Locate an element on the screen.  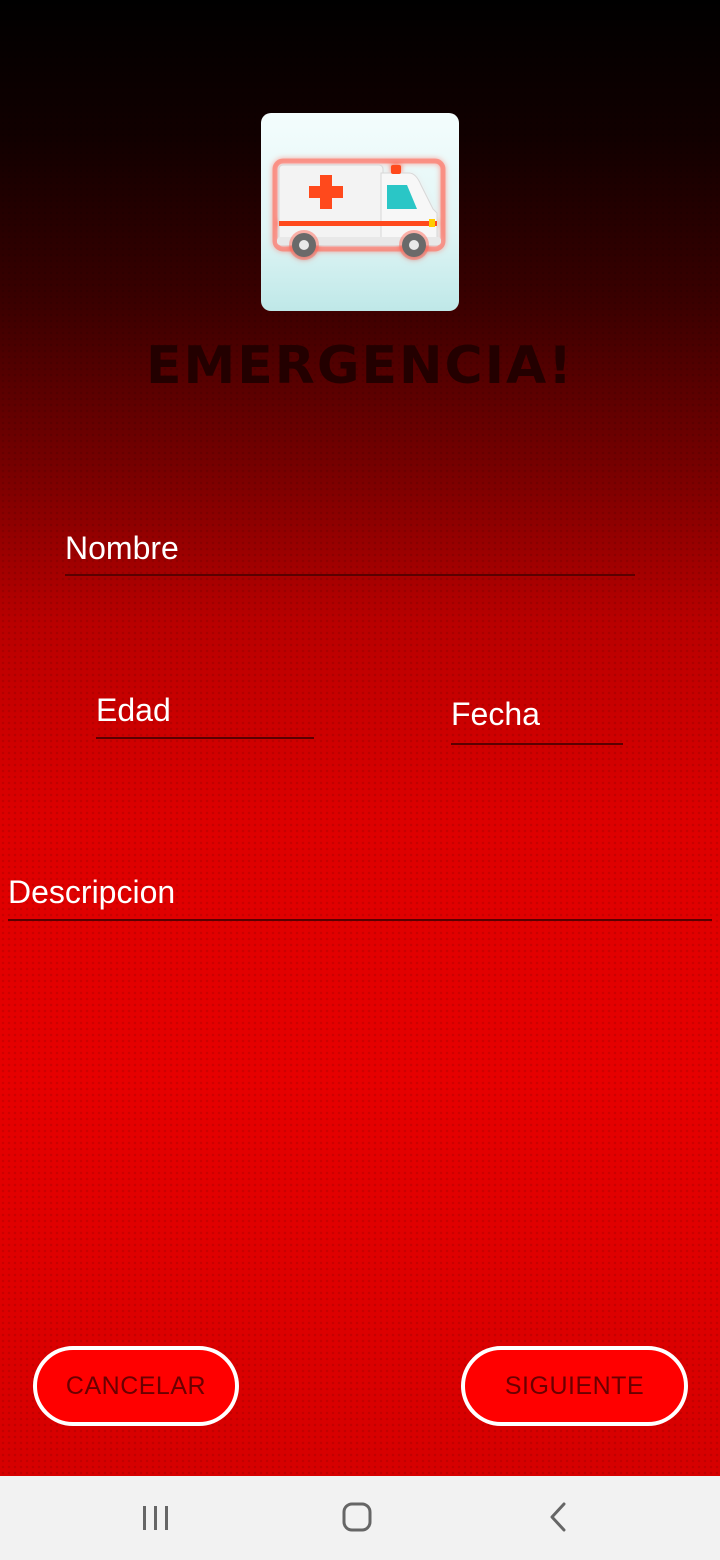
next-button: SIGUIENTE is located at coordinates (574, 1386).